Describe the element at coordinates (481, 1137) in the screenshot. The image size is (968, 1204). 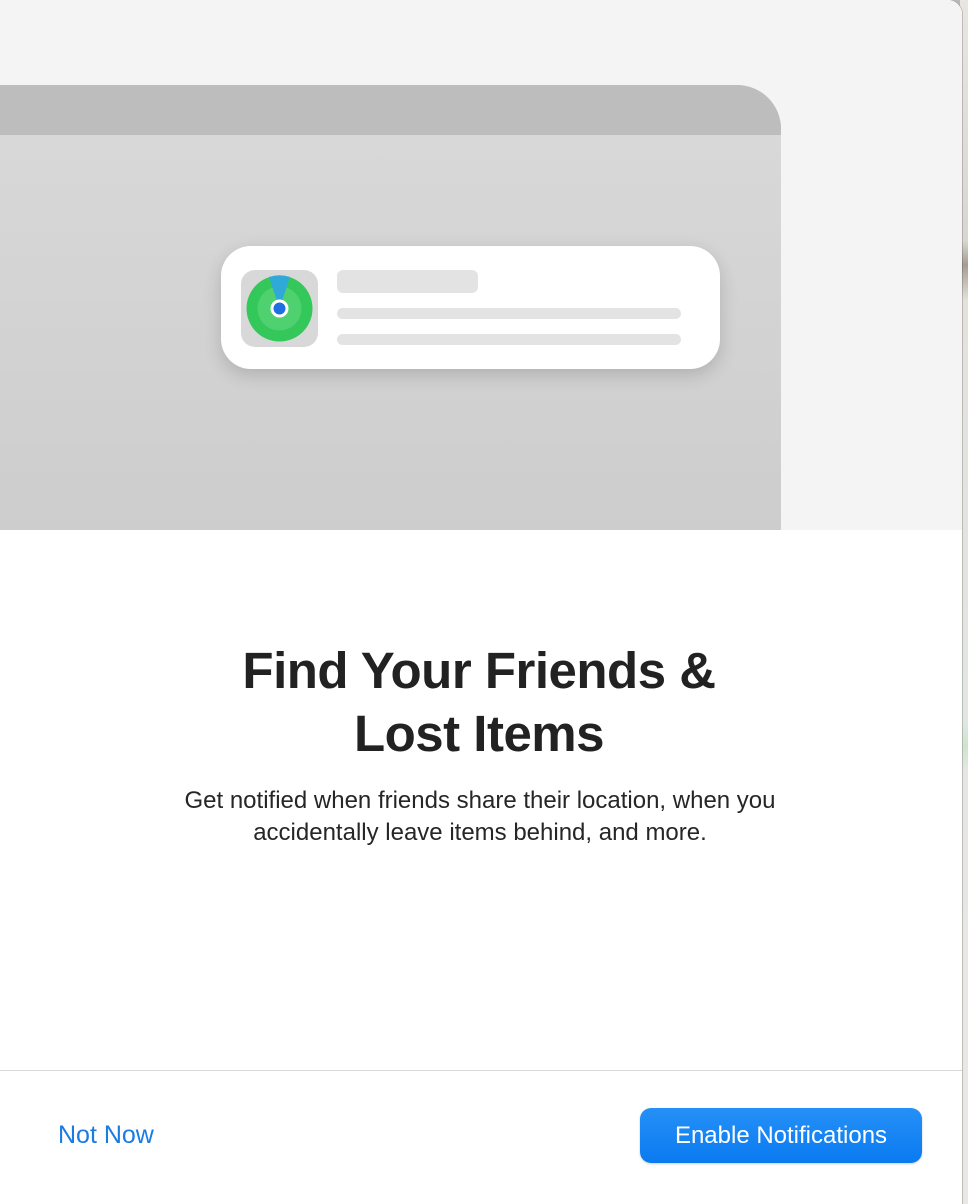
I see `dialog-footer: Not Now Enable Notifications` at that location.